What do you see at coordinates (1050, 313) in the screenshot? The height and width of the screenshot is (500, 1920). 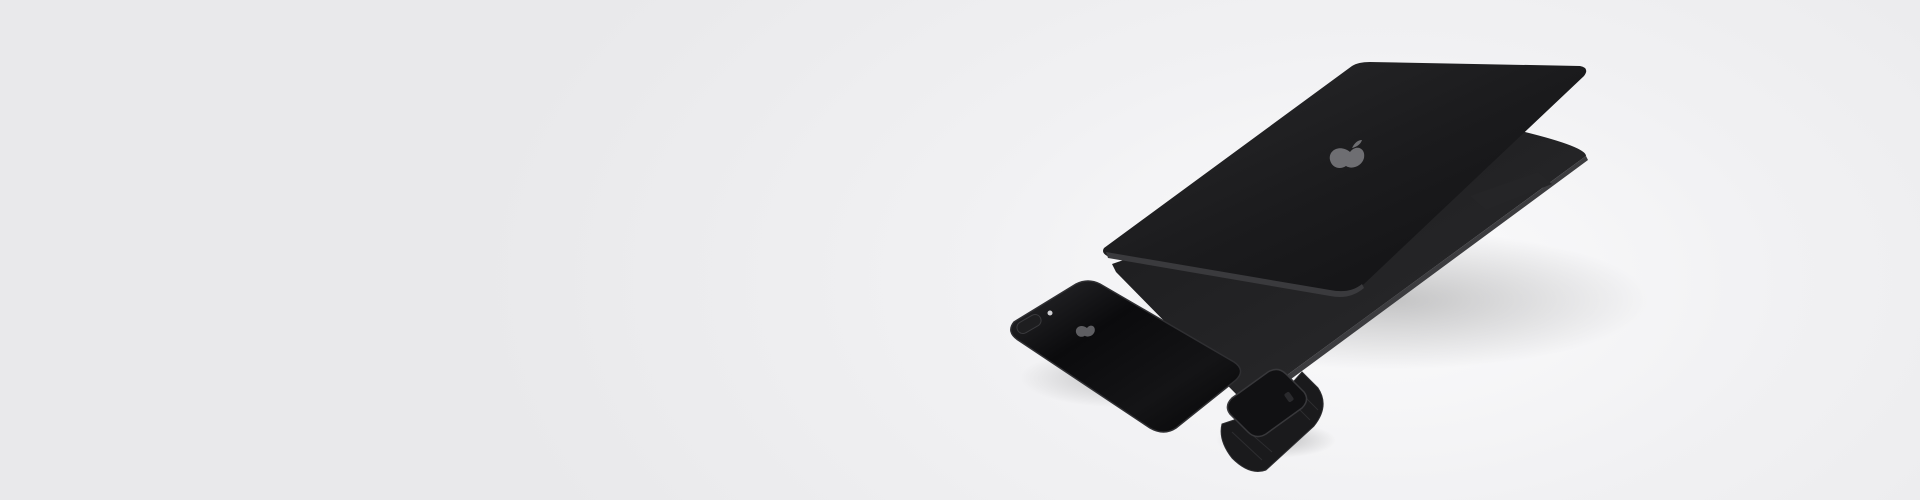 I see `phone-flash-icon` at bounding box center [1050, 313].